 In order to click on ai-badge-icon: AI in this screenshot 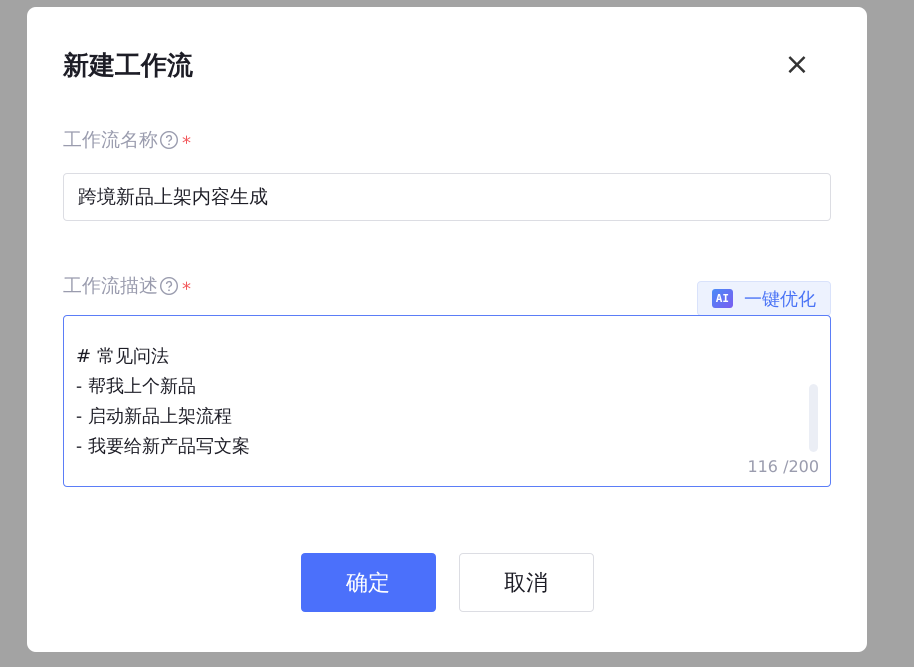, I will do `click(722, 298)`.